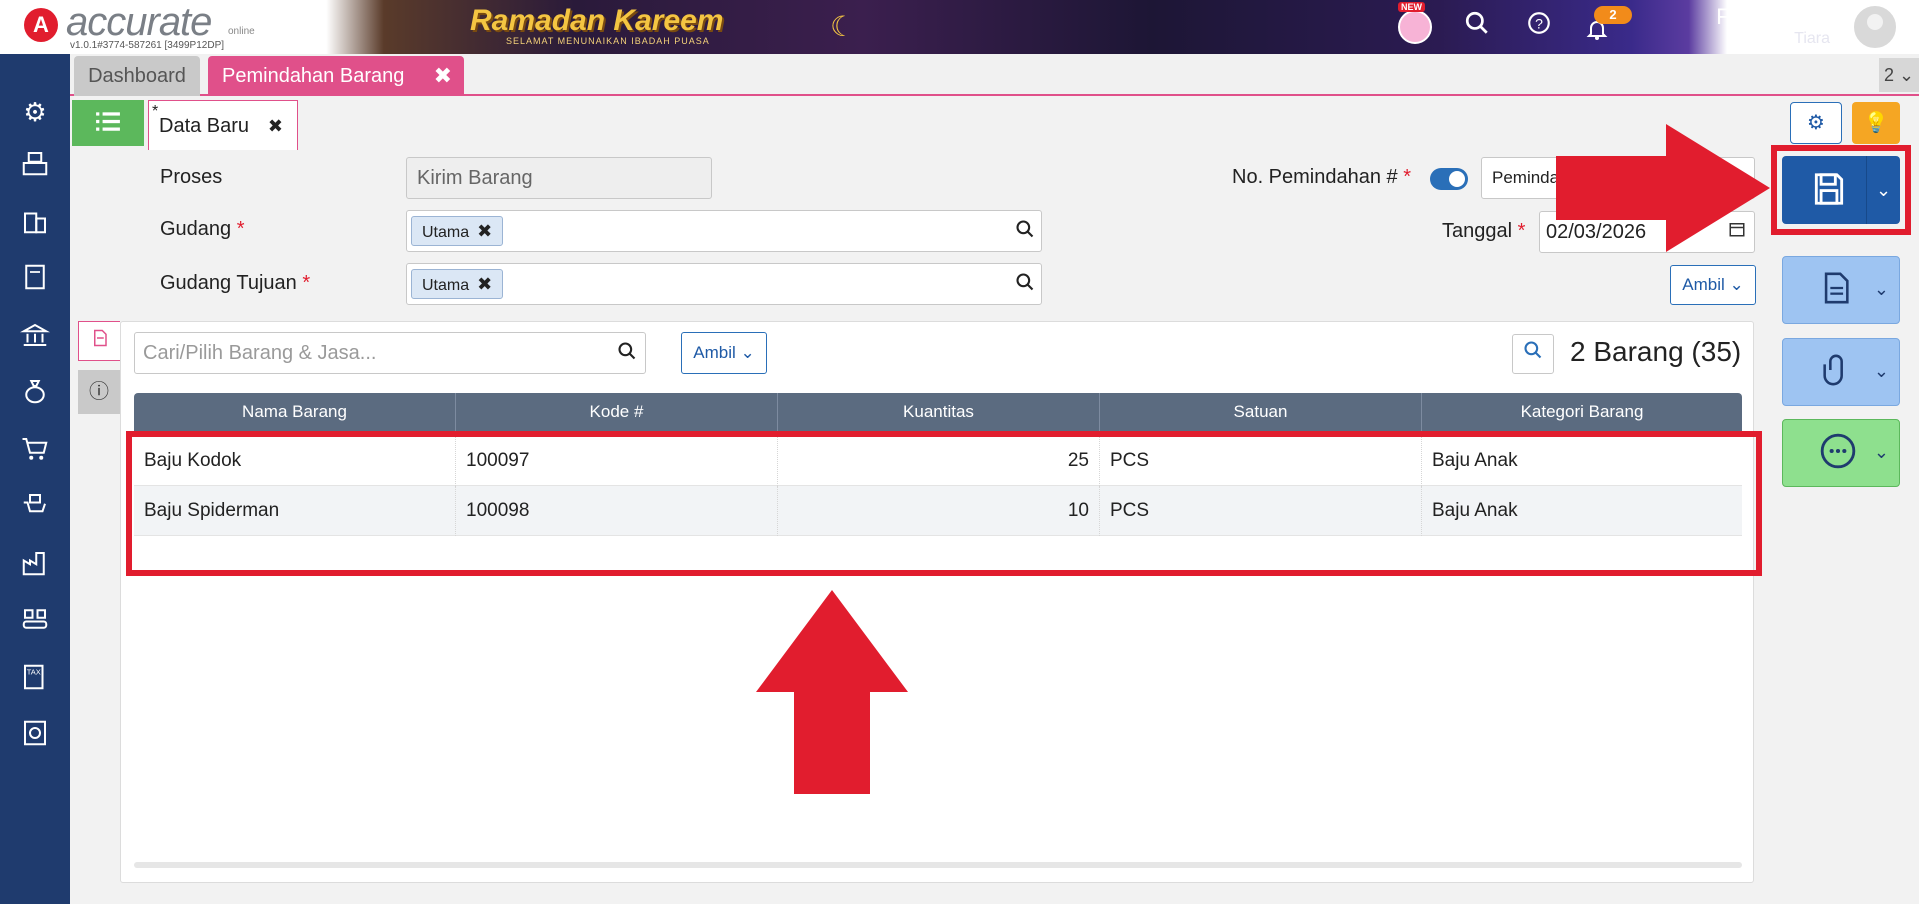 This screenshot has height=904, width=1919. Describe the element at coordinates (139, 22) in the screenshot. I see `logo-text: accurate` at that location.